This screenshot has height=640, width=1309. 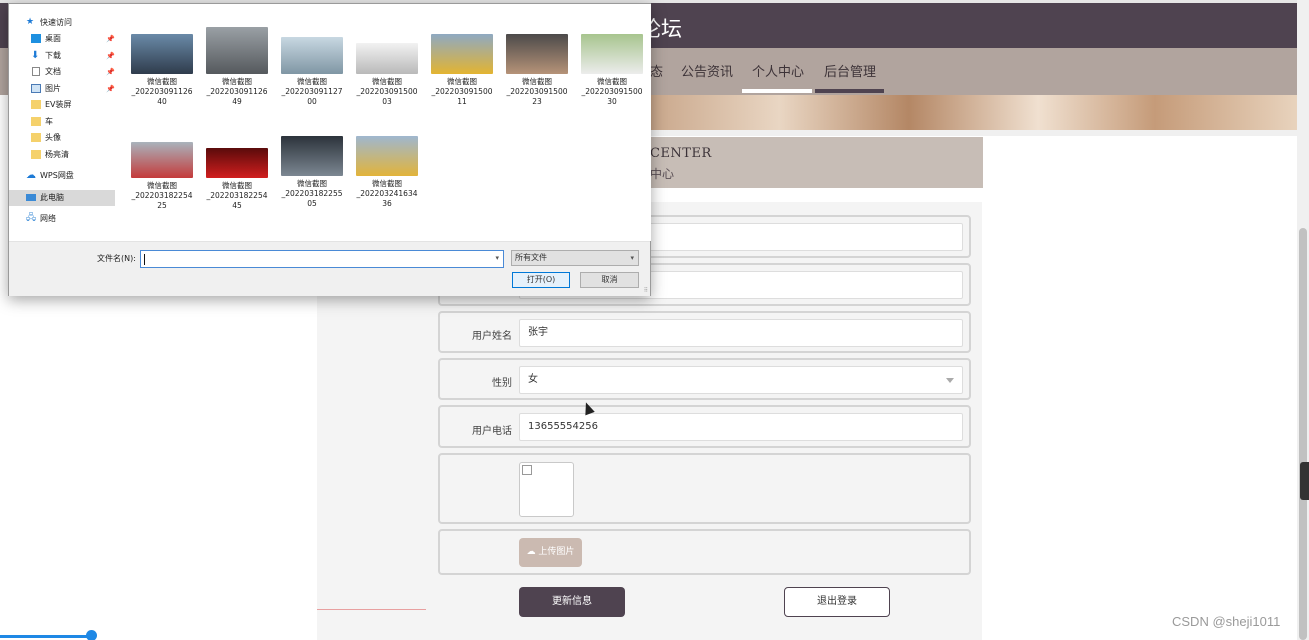 I want to click on side-tab-widget, so click(x=1304, y=481).